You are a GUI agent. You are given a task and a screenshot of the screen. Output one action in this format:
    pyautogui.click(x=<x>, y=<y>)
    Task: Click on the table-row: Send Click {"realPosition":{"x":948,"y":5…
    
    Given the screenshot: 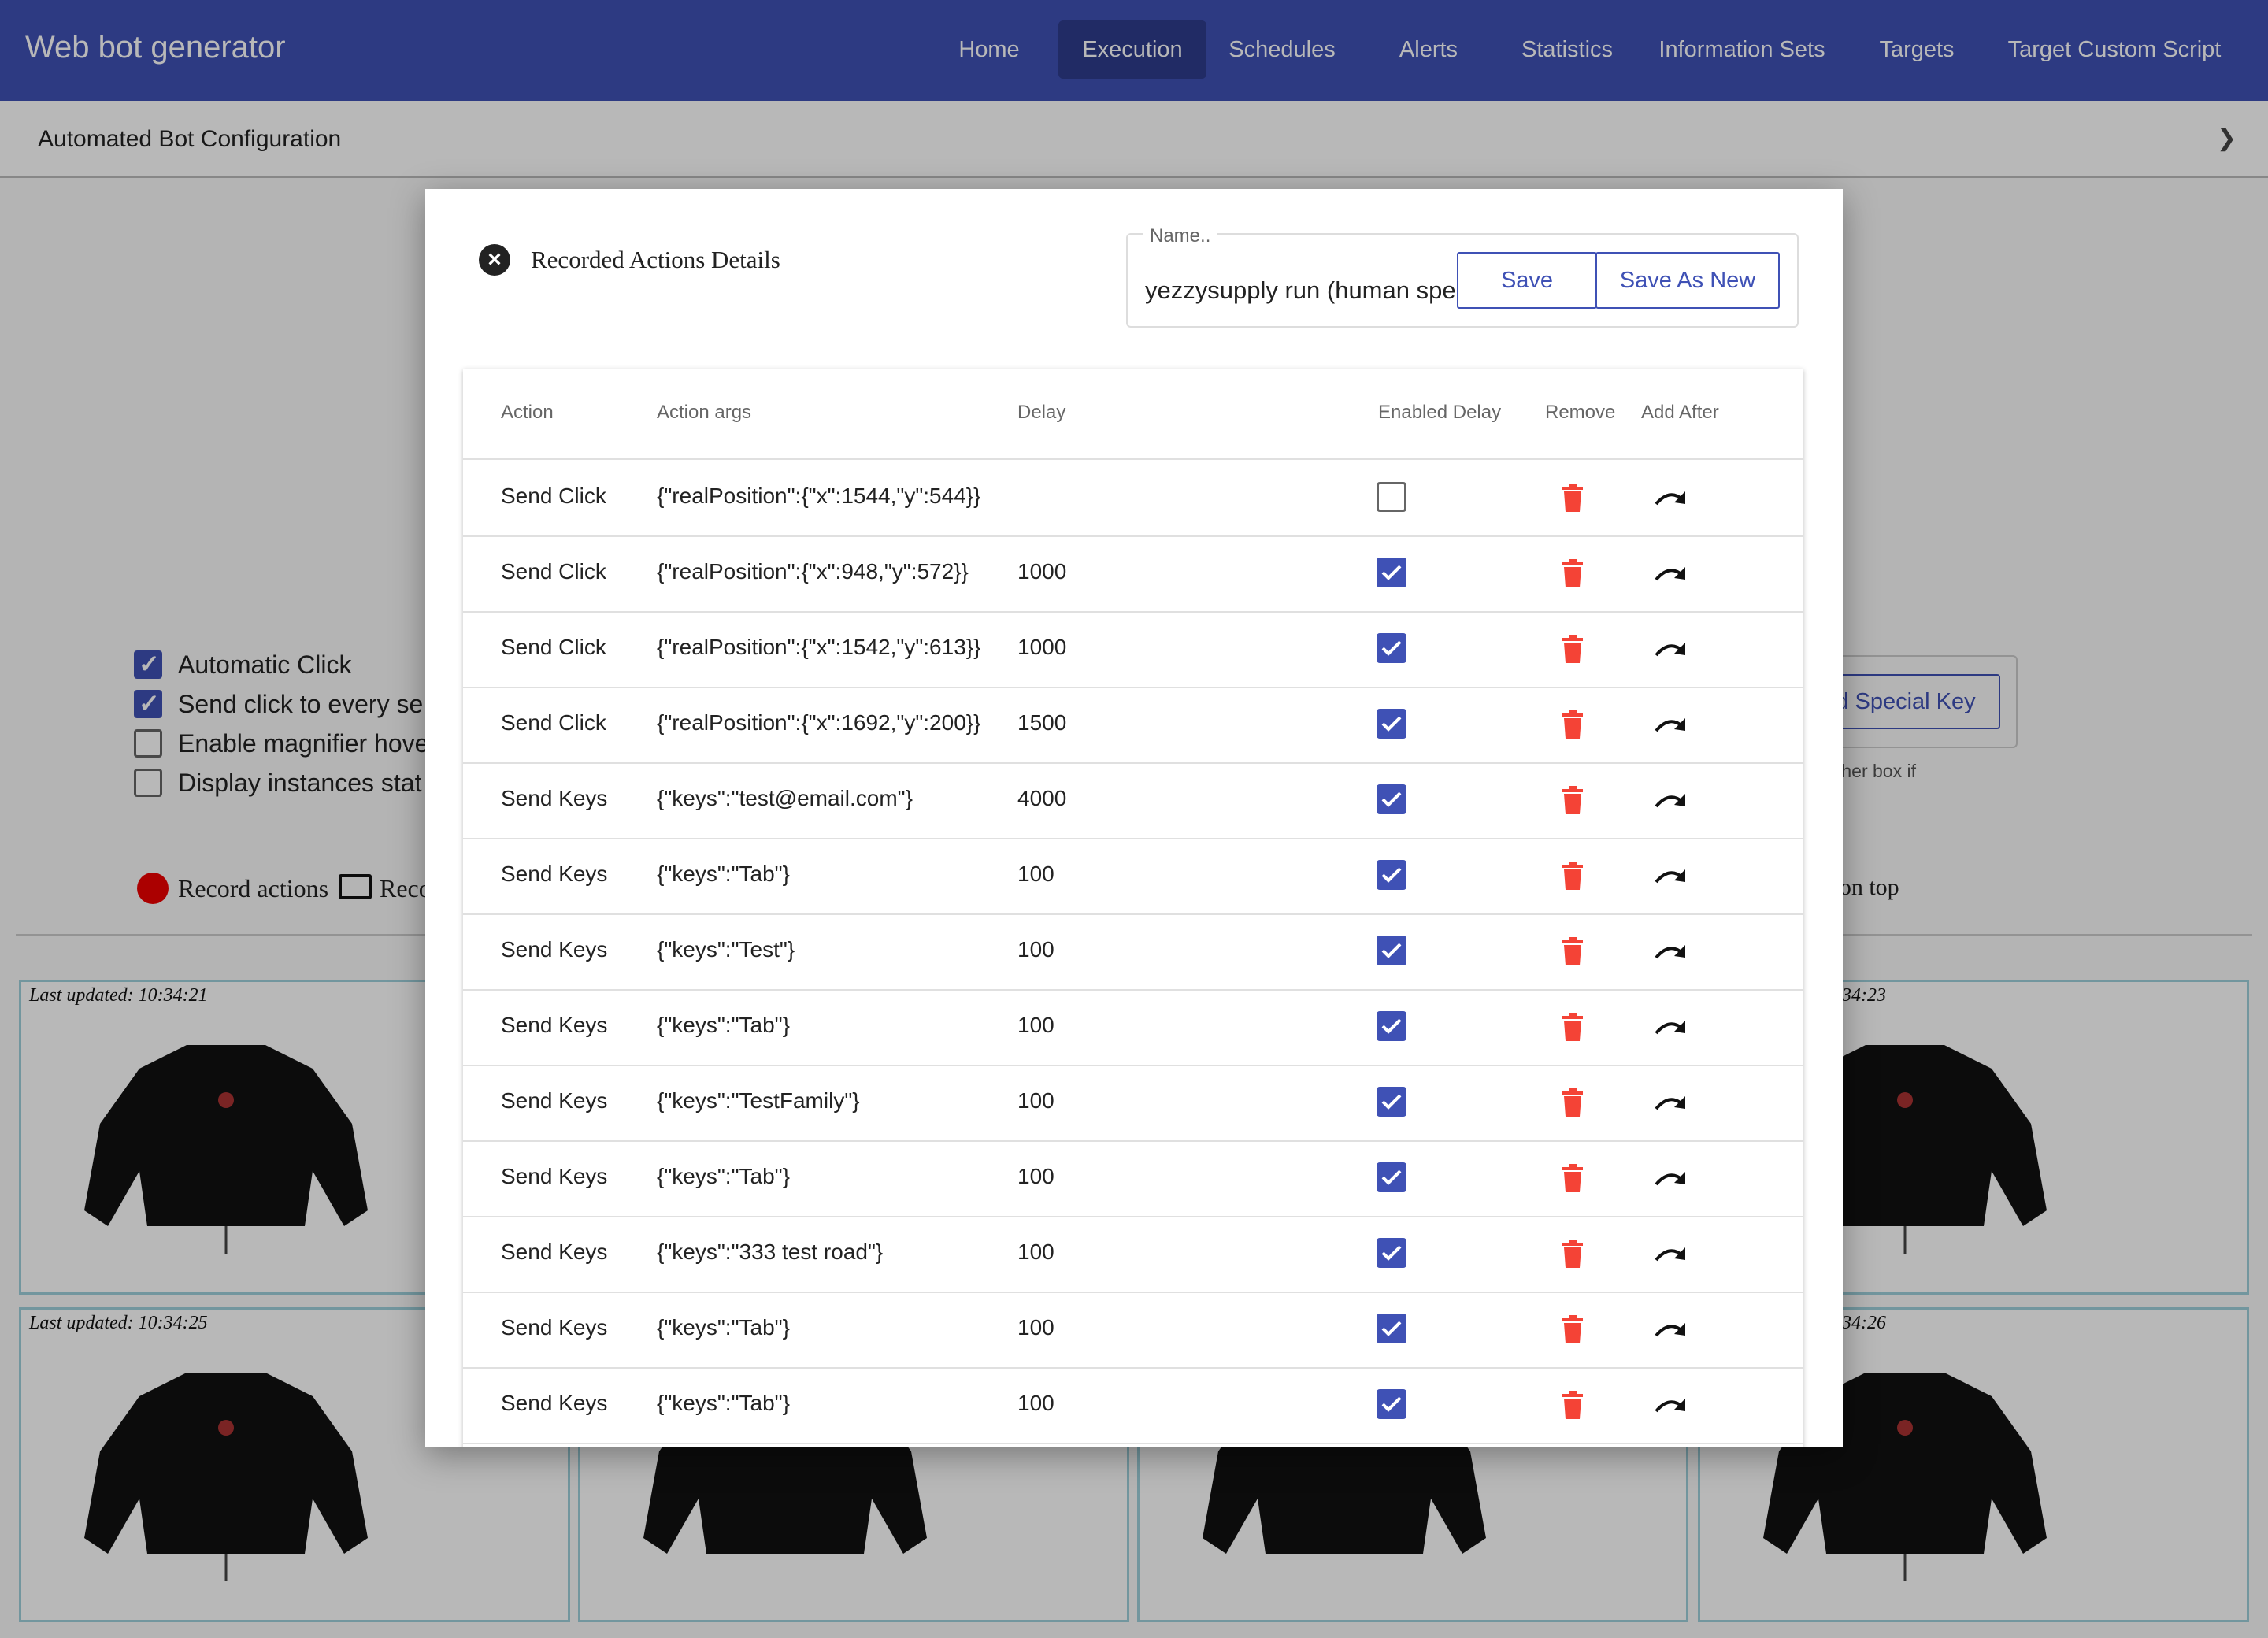 What is the action you would take?
    pyautogui.click(x=1133, y=574)
    